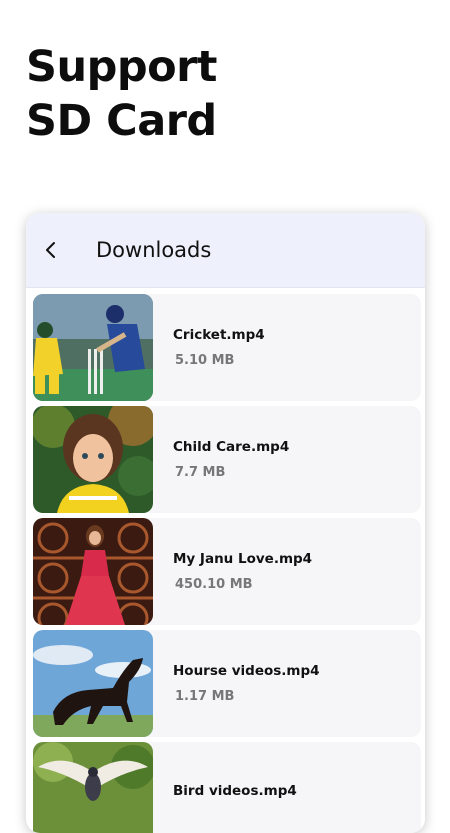 The width and height of the screenshot is (450, 833). Describe the element at coordinates (93, 347) in the screenshot. I see `cricket-thumbnail` at that location.